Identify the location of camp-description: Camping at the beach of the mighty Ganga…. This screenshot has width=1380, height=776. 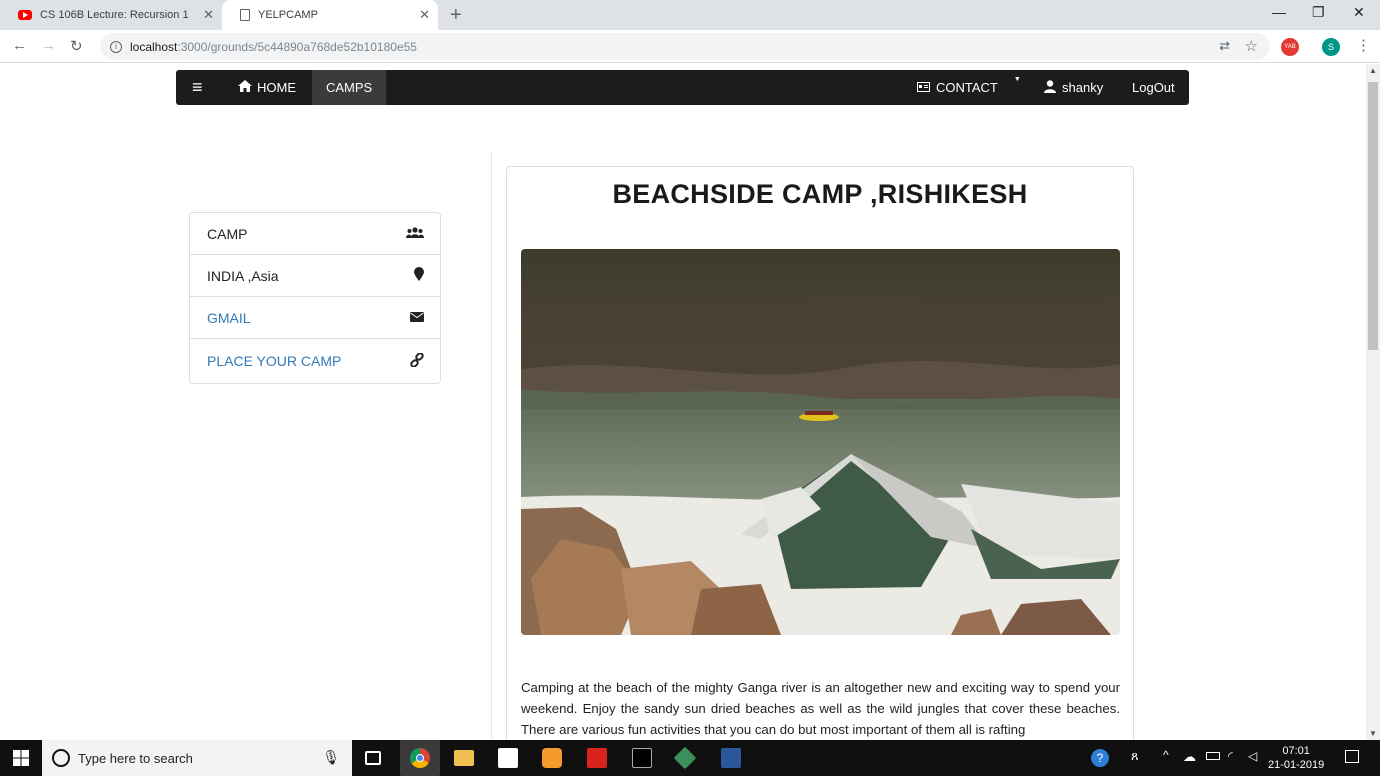
(820, 708).